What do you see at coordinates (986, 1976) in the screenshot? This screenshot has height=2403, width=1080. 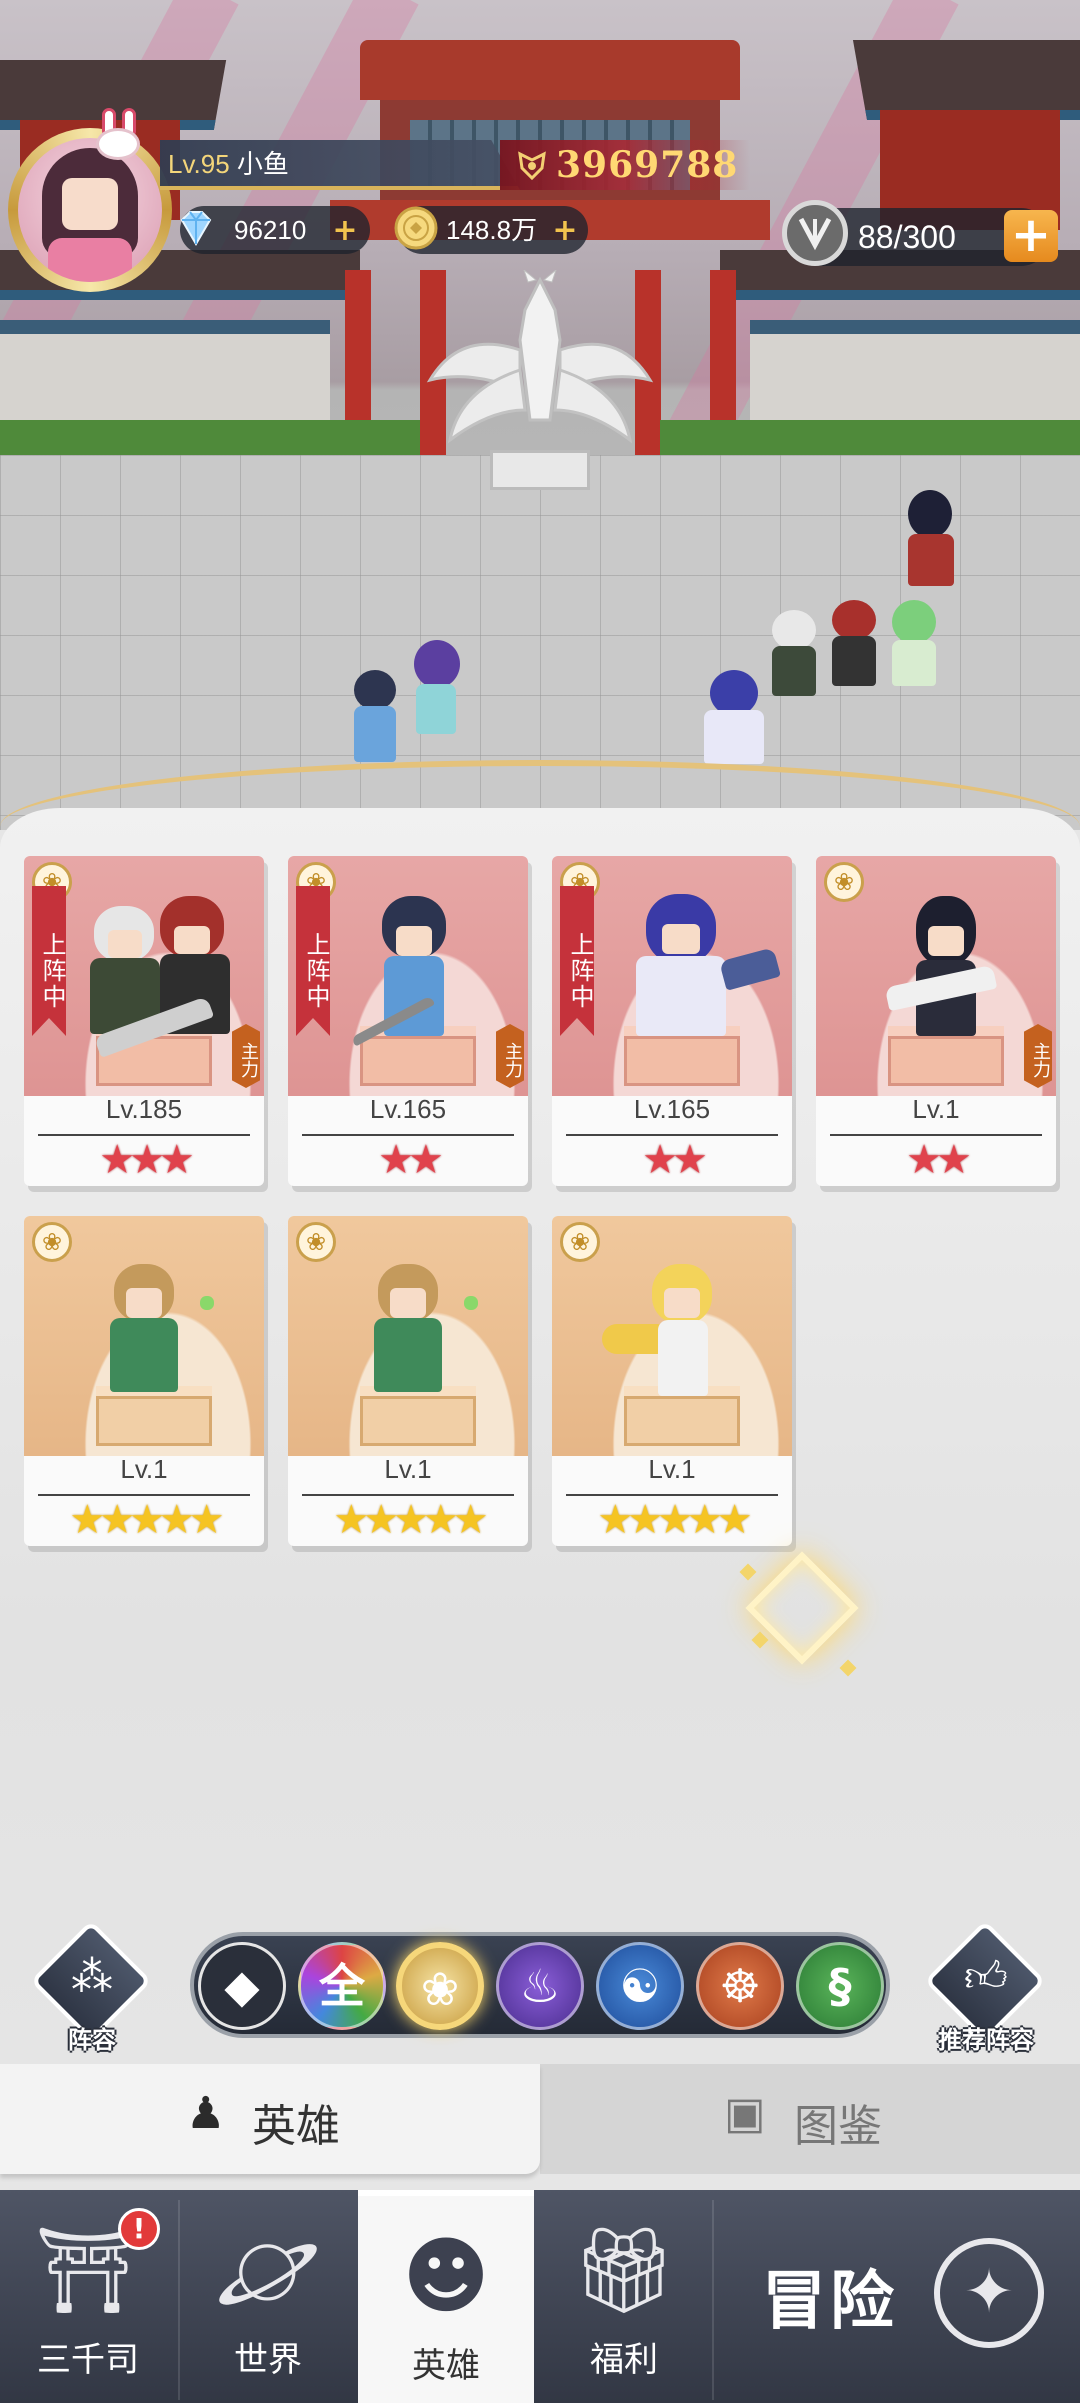 I see `thumbs-up-icon: 👍︎` at bounding box center [986, 1976].